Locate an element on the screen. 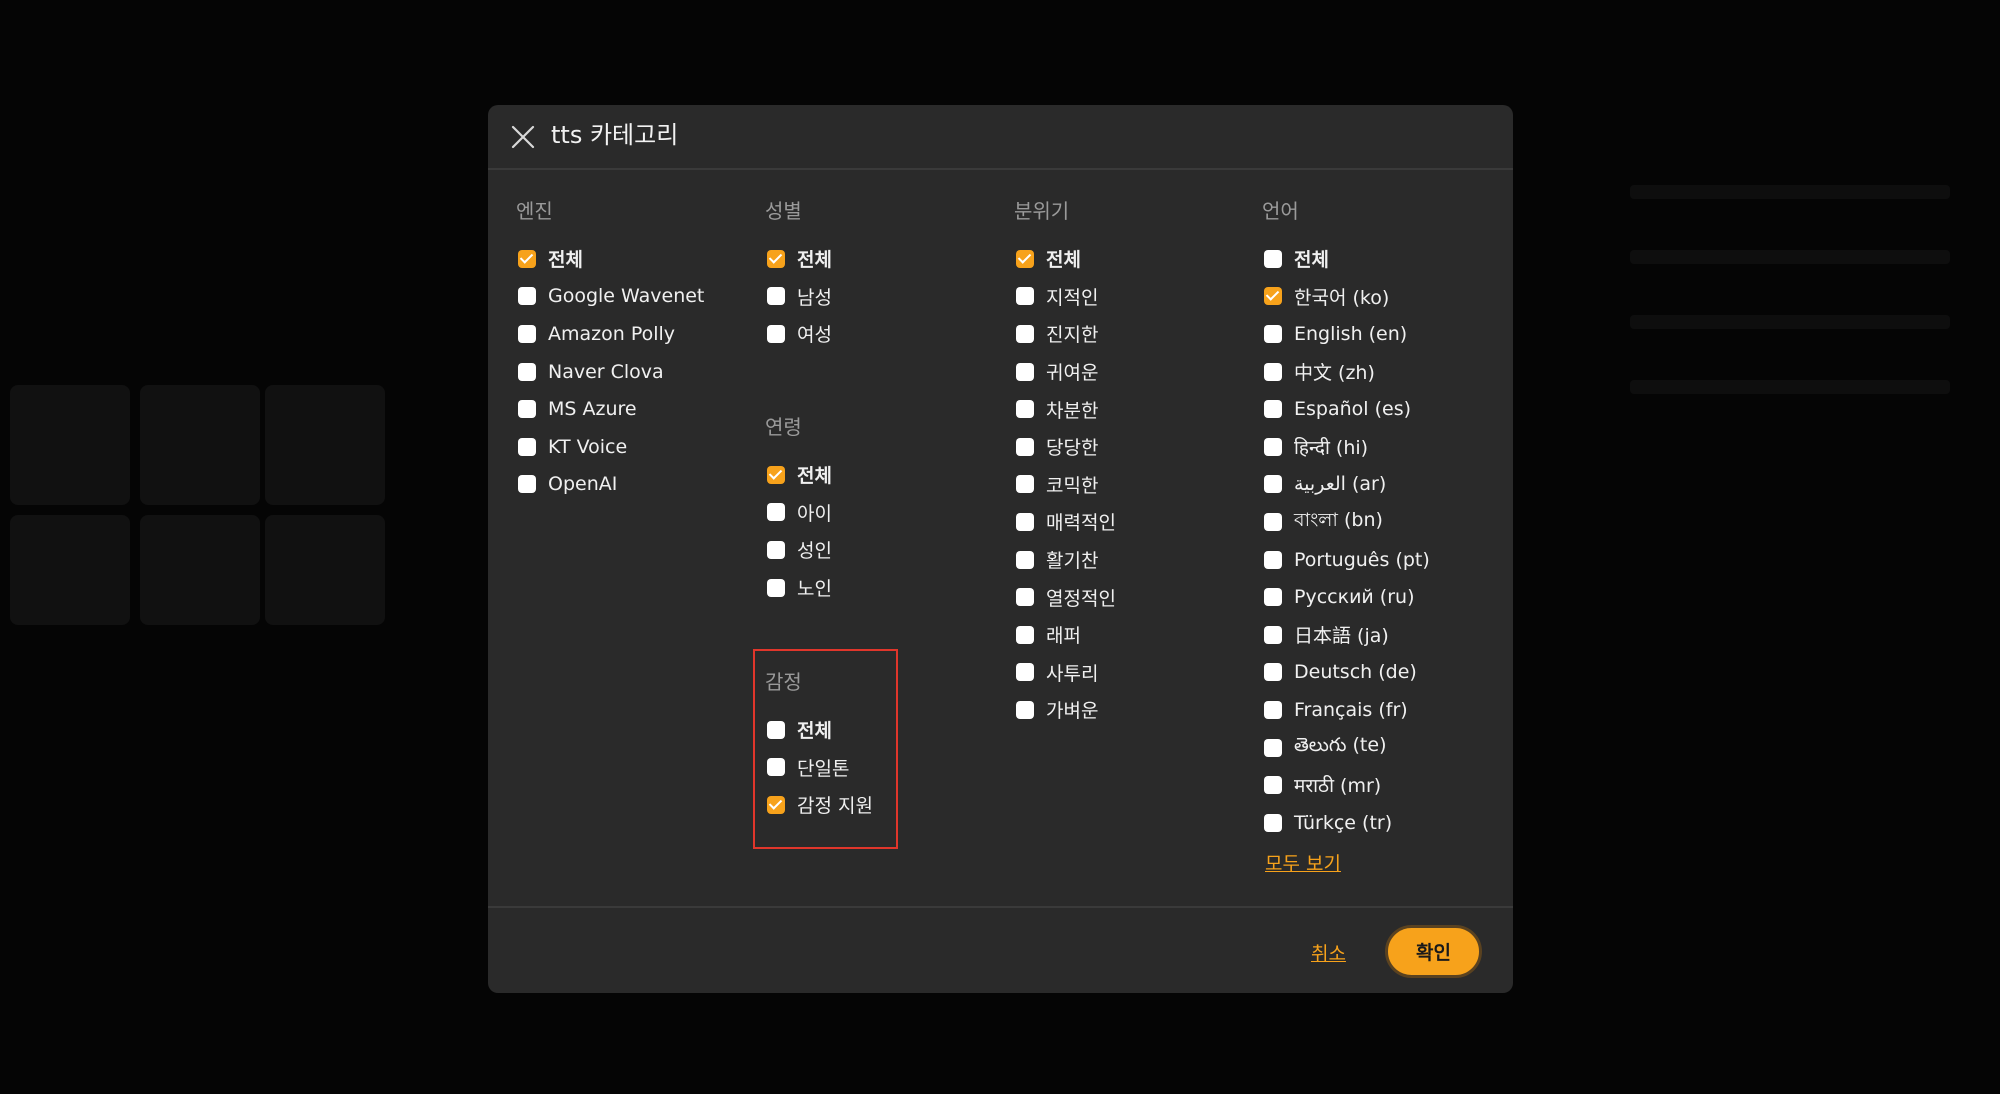 This screenshot has height=1094, width=2000. mood-option: 지적인 is located at coordinates (1065, 297).